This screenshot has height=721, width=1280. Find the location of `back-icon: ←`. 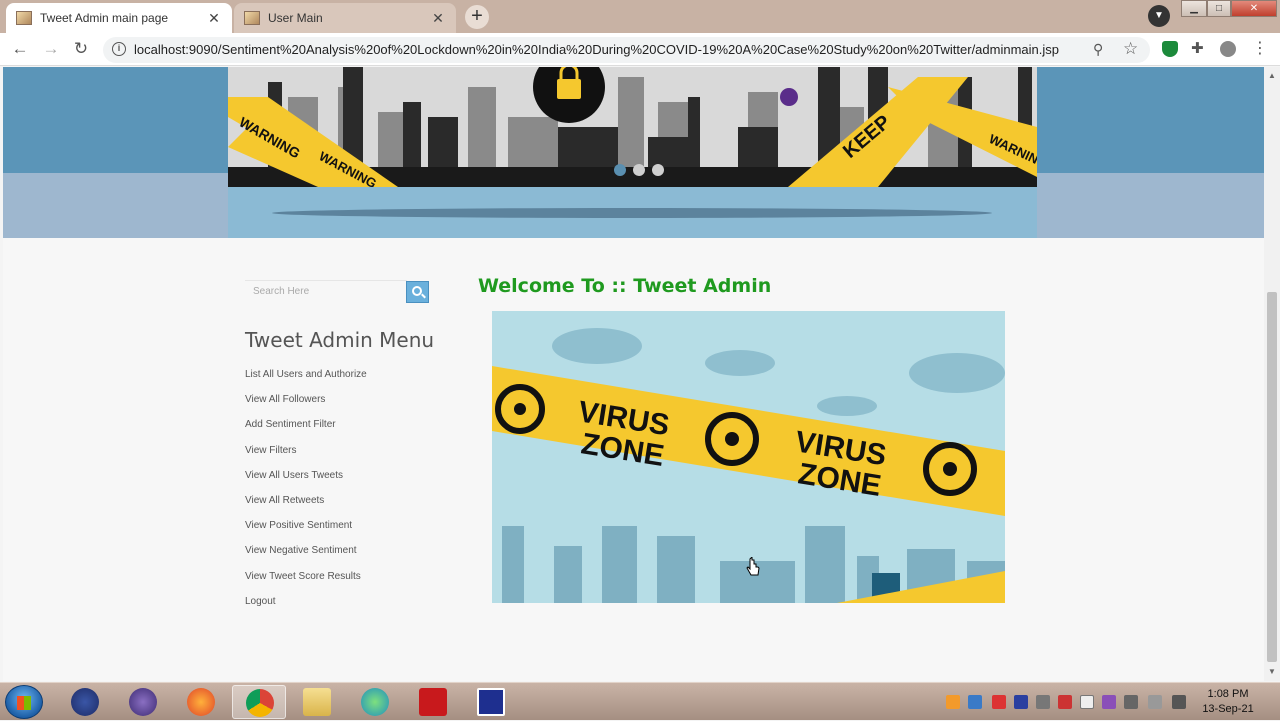

back-icon: ← is located at coordinates (20, 50).